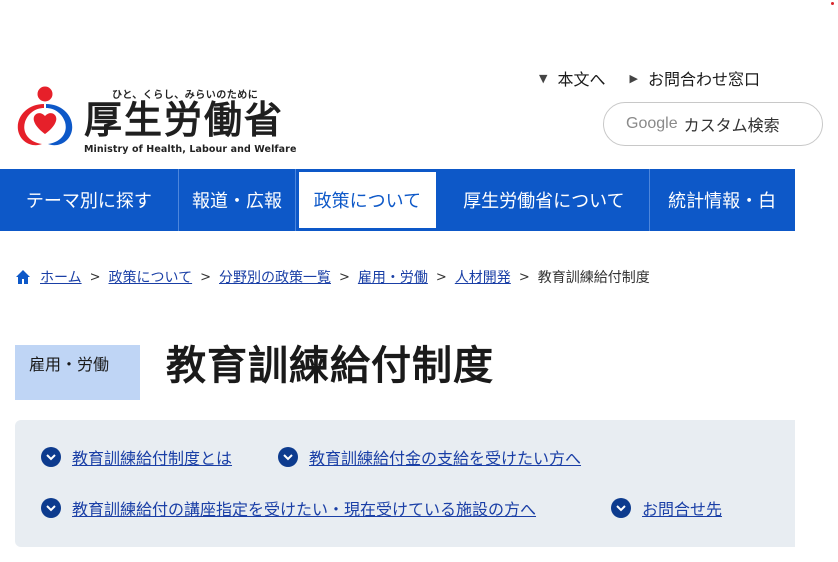 The width and height of the screenshot is (838, 562). What do you see at coordinates (652, 123) in the screenshot?
I see `google-logo: Google` at bounding box center [652, 123].